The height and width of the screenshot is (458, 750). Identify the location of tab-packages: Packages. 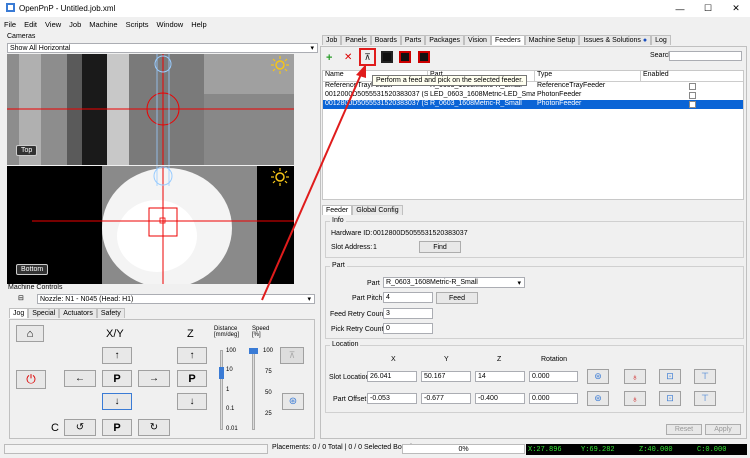
(444, 40).